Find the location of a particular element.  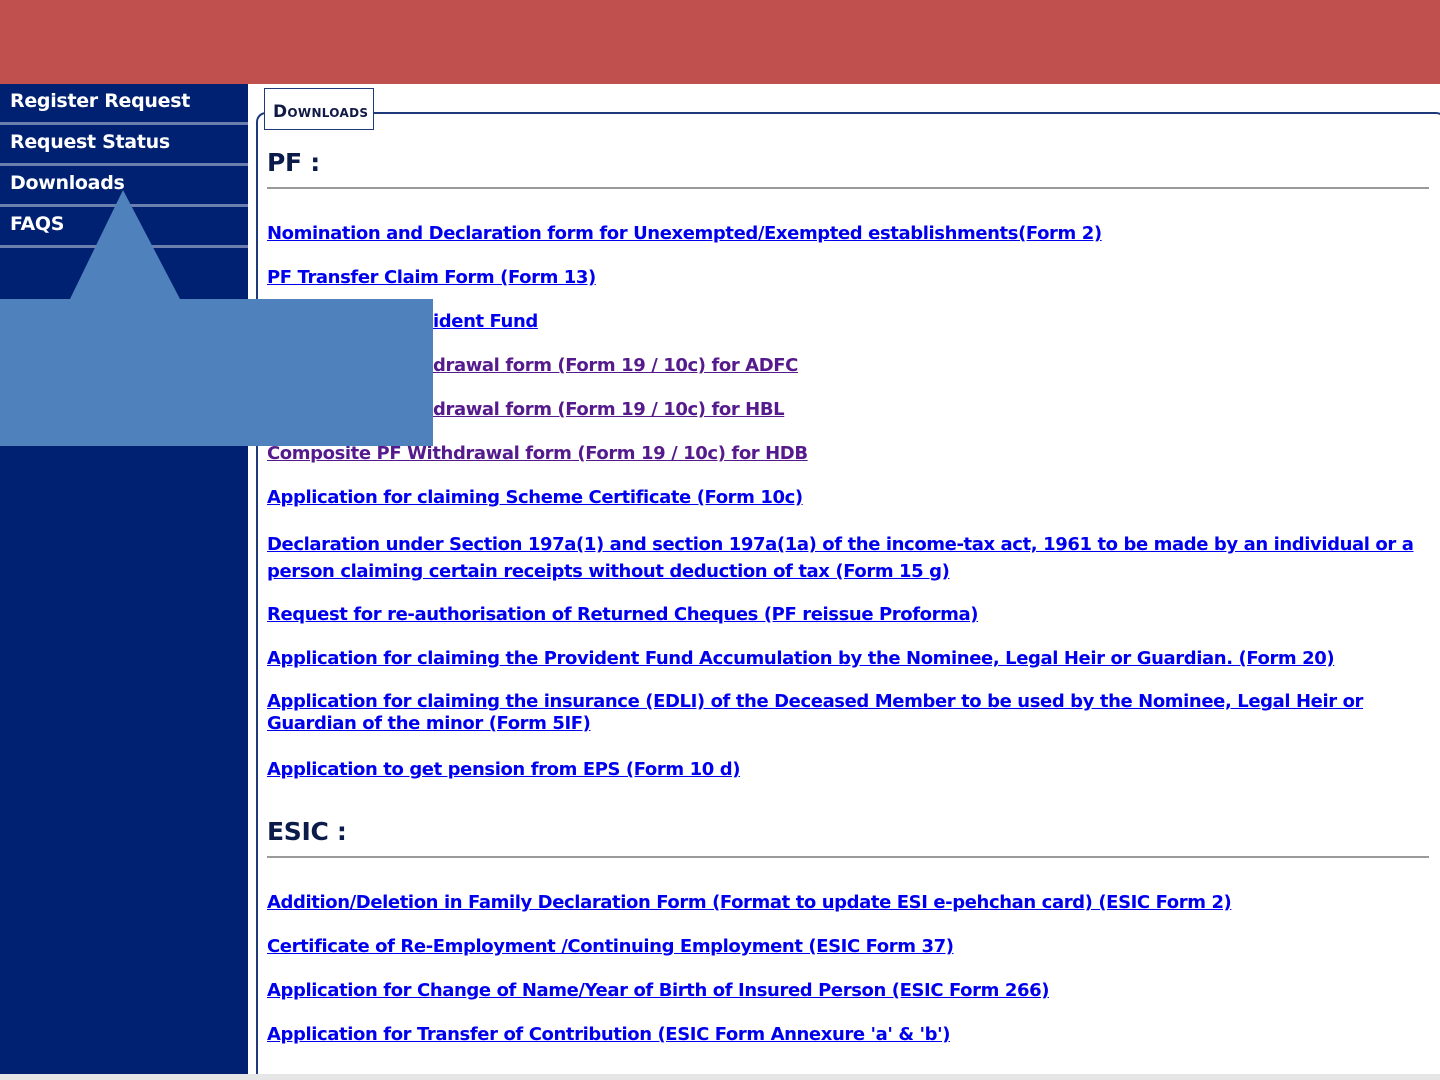

pf-divider is located at coordinates (848, 188).